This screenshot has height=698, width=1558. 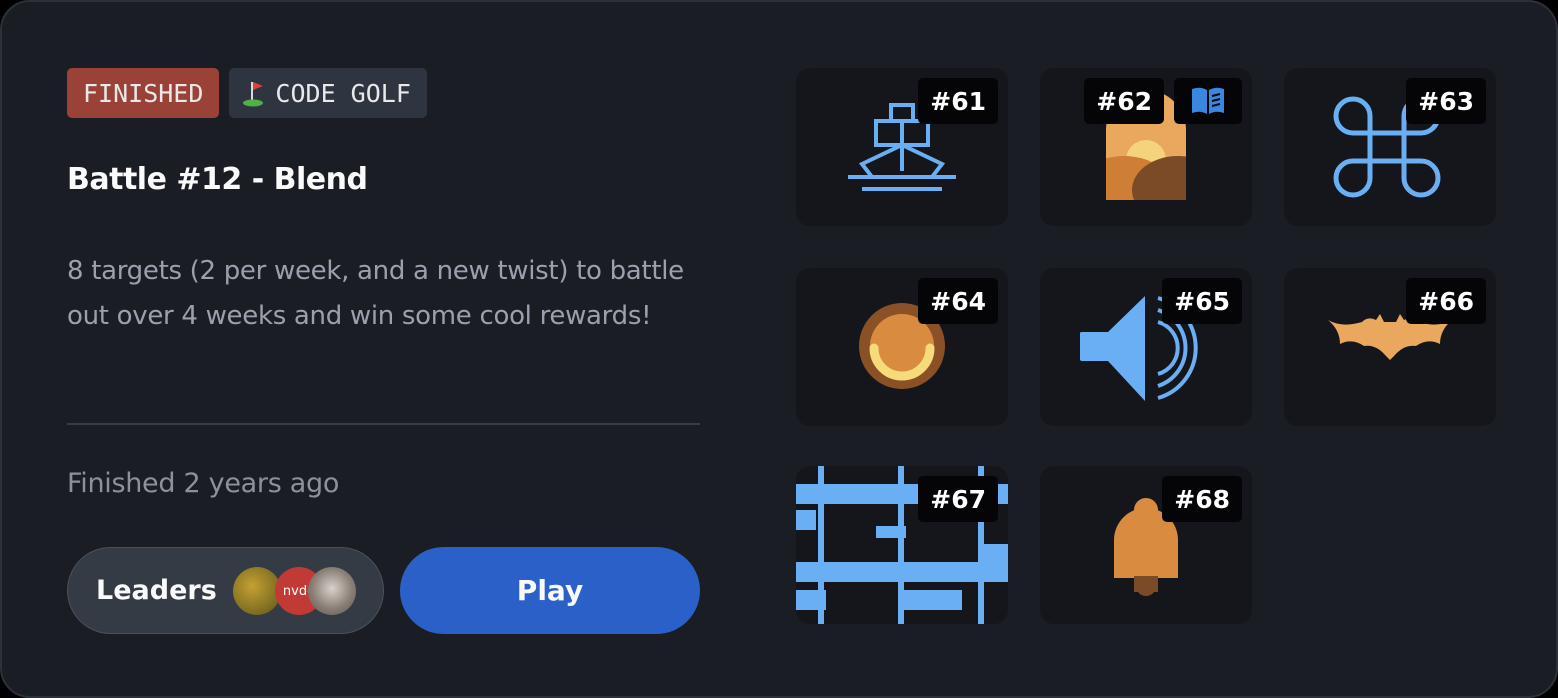 I want to click on target-tile-61: #61, so click(x=902, y=147).